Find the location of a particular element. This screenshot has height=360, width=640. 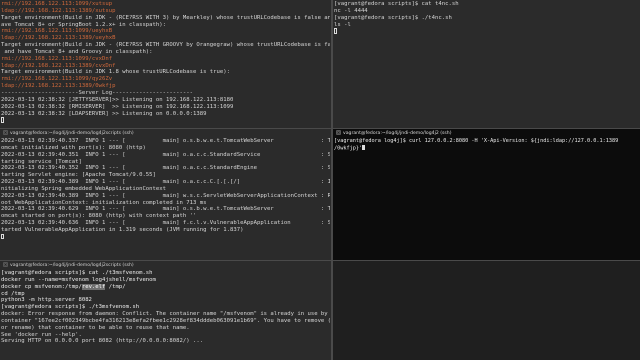

terminal-line: rmi://192.168.122.113:1099/xutsup is located at coordinates (57, 4).